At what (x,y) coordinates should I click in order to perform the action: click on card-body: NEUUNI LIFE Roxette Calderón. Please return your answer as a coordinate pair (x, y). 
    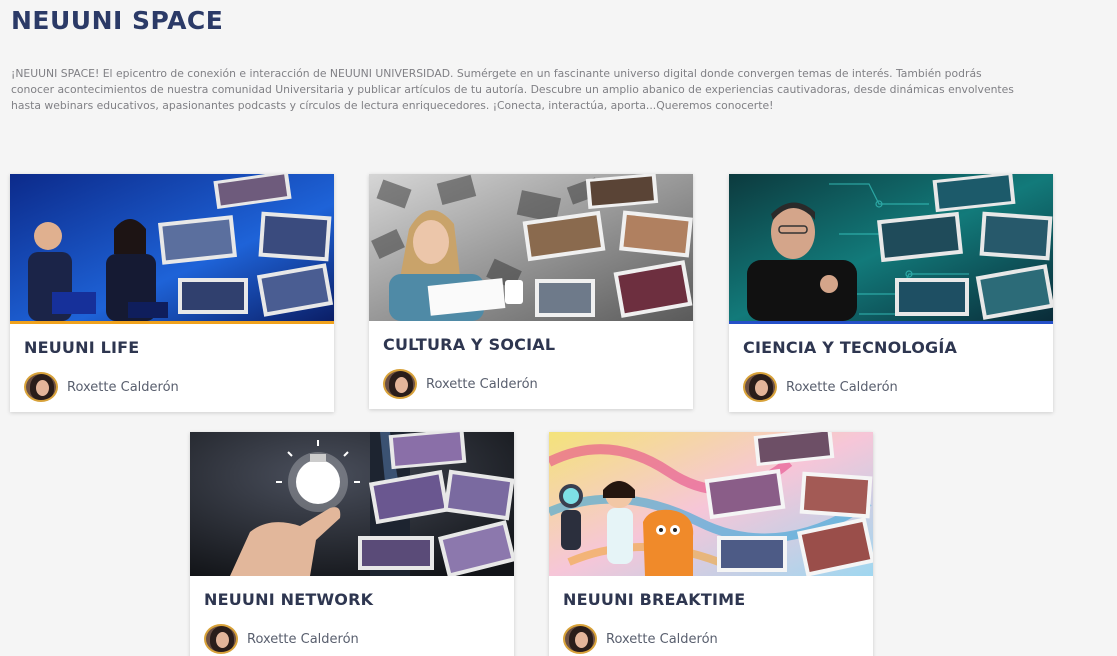
    Looking at the image, I should click on (172, 368).